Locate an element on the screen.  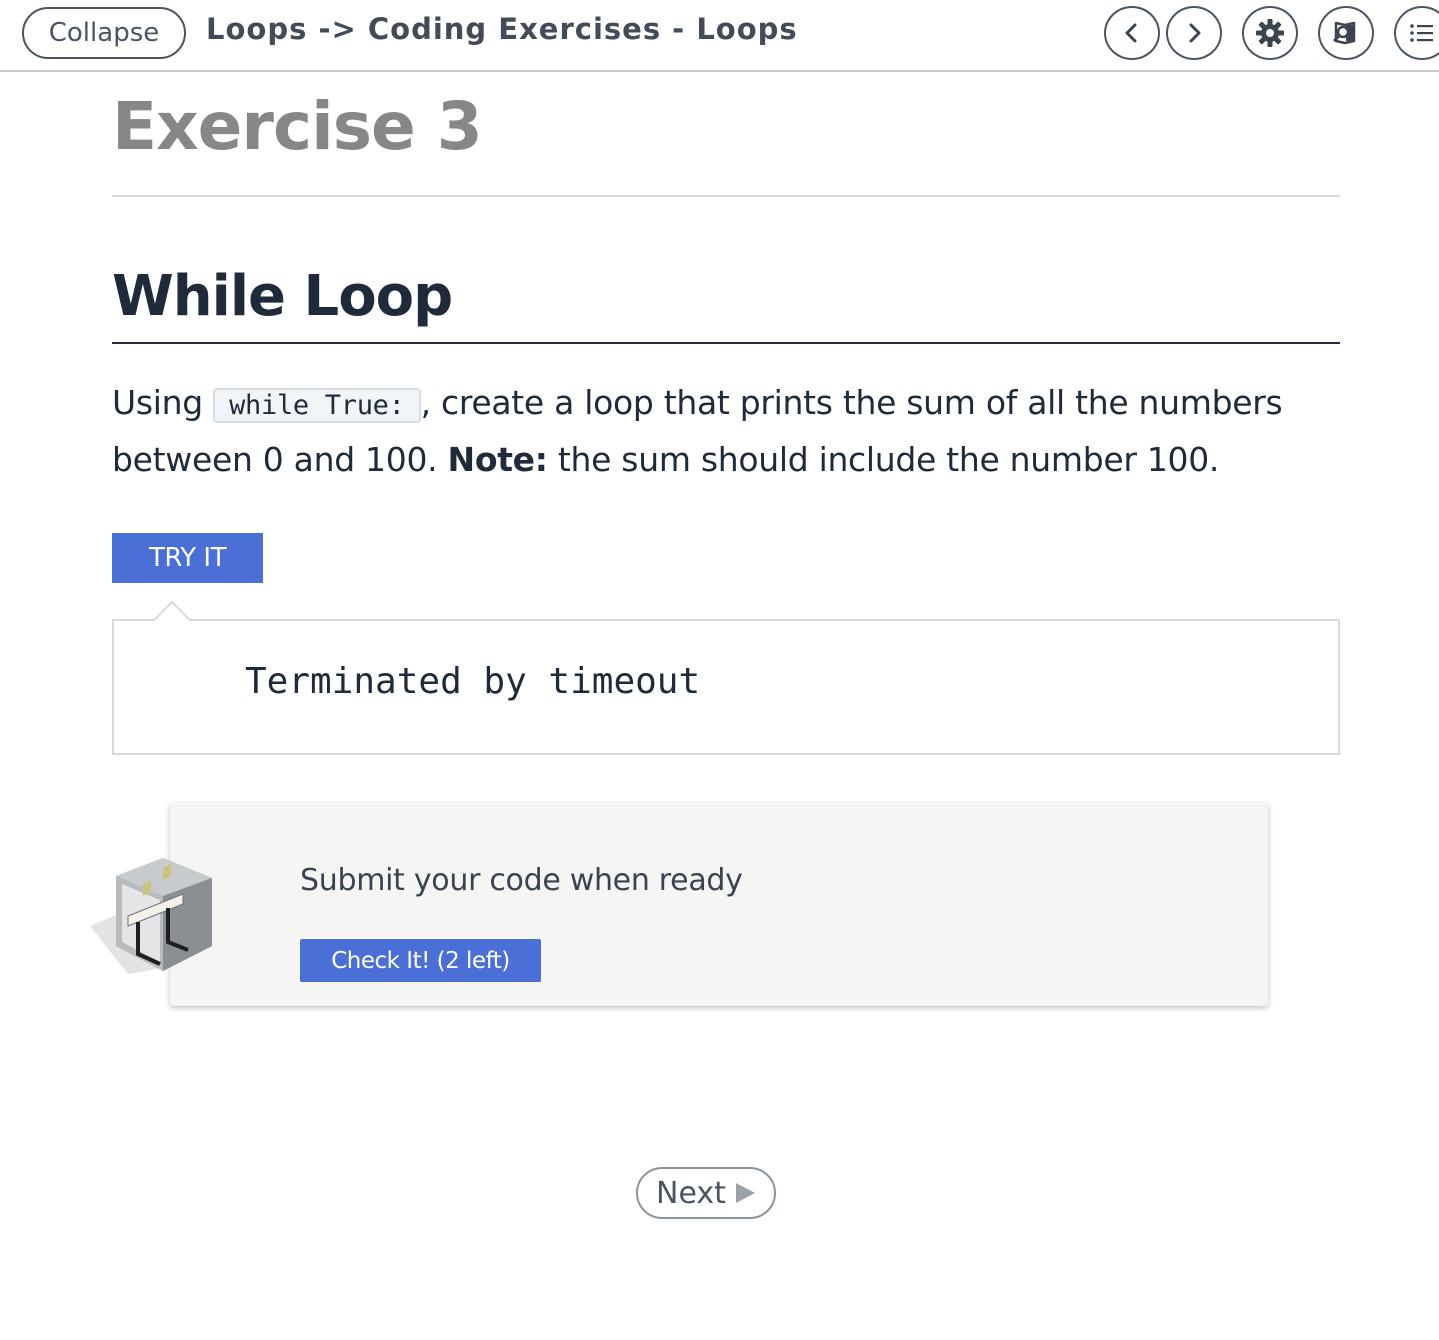
next-page-button is located at coordinates (1194, 33).